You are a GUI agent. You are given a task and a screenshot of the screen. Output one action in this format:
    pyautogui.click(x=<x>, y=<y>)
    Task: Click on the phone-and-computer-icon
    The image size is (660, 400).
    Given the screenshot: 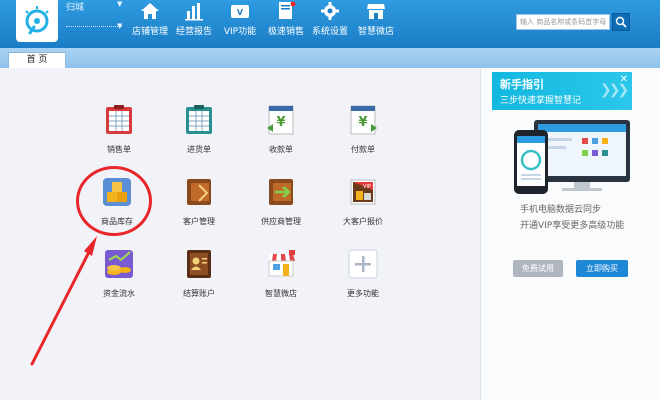 What is the action you would take?
    pyautogui.click(x=572, y=157)
    